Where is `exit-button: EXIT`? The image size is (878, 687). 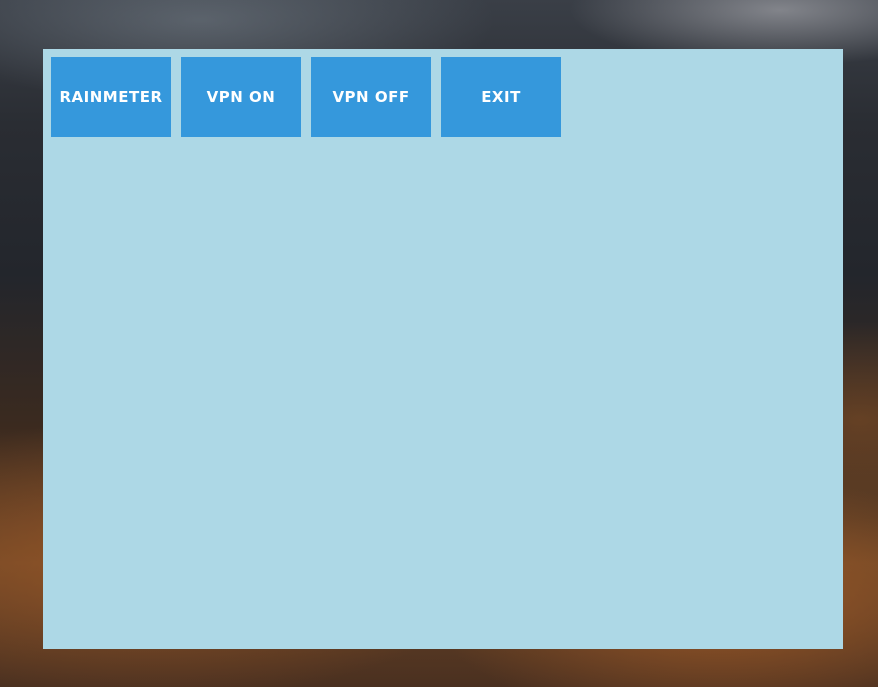 exit-button: EXIT is located at coordinates (501, 97).